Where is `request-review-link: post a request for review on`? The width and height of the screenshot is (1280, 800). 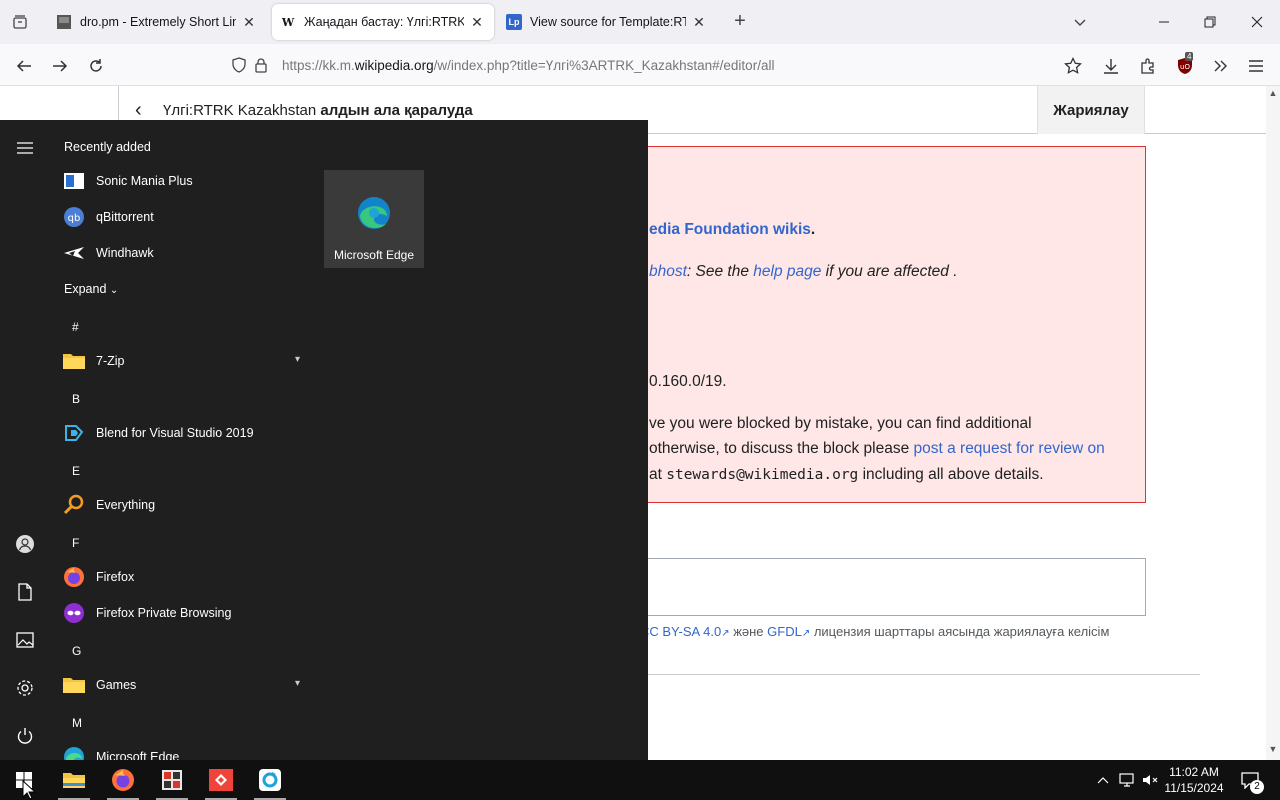
request-review-link: post a request for review on is located at coordinates (1009, 448).